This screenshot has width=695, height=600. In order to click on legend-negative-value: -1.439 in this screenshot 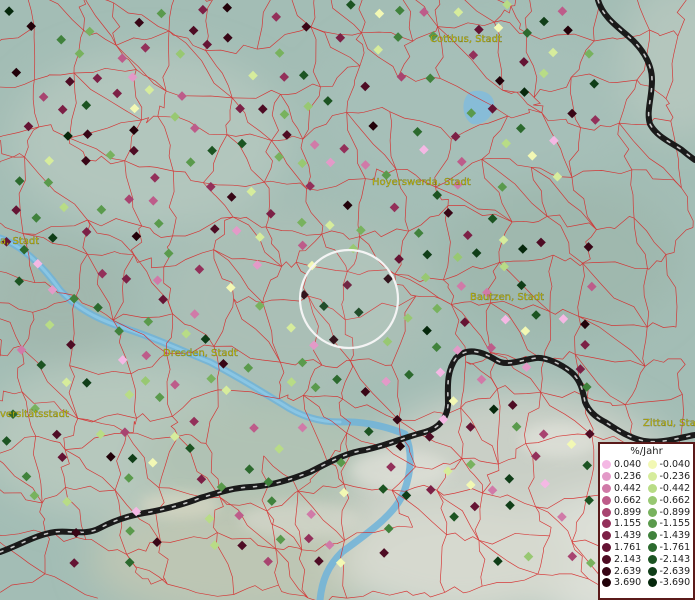, I will do `click(675, 536)`.